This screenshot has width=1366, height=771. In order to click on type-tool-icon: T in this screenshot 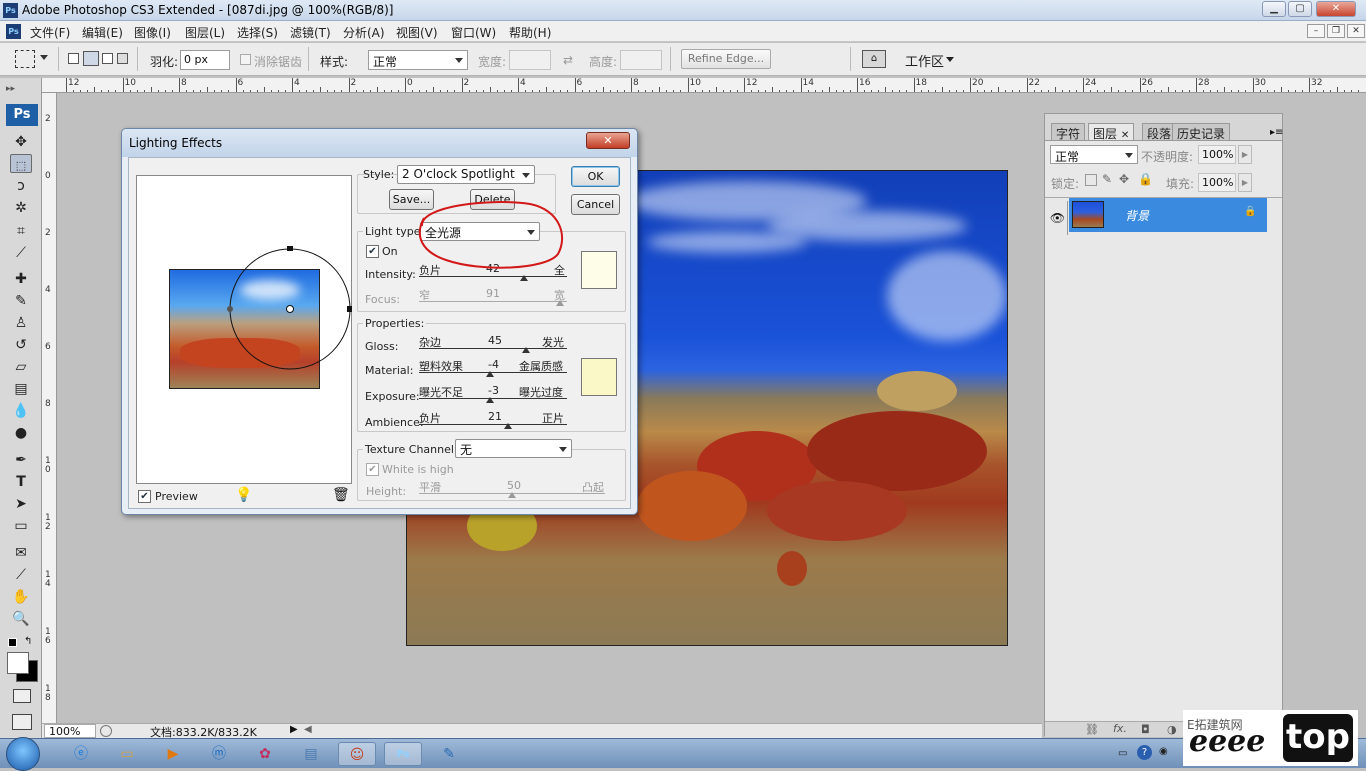, I will do `click(21, 482)`.